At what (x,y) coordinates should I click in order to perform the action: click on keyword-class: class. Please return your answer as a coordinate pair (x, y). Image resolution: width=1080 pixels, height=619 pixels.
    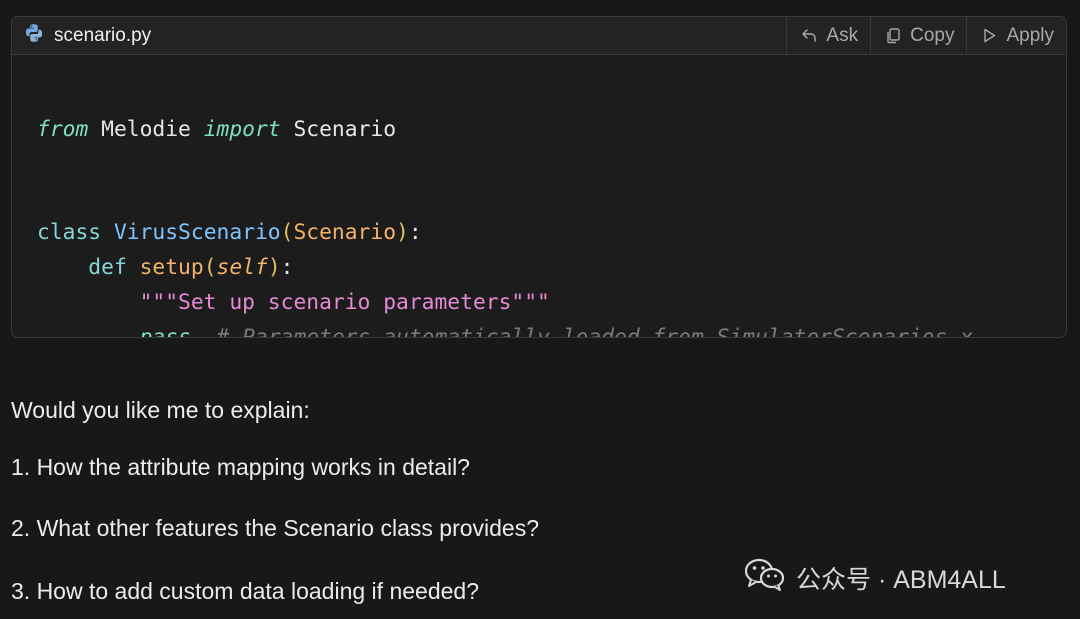
    Looking at the image, I should click on (69, 232).